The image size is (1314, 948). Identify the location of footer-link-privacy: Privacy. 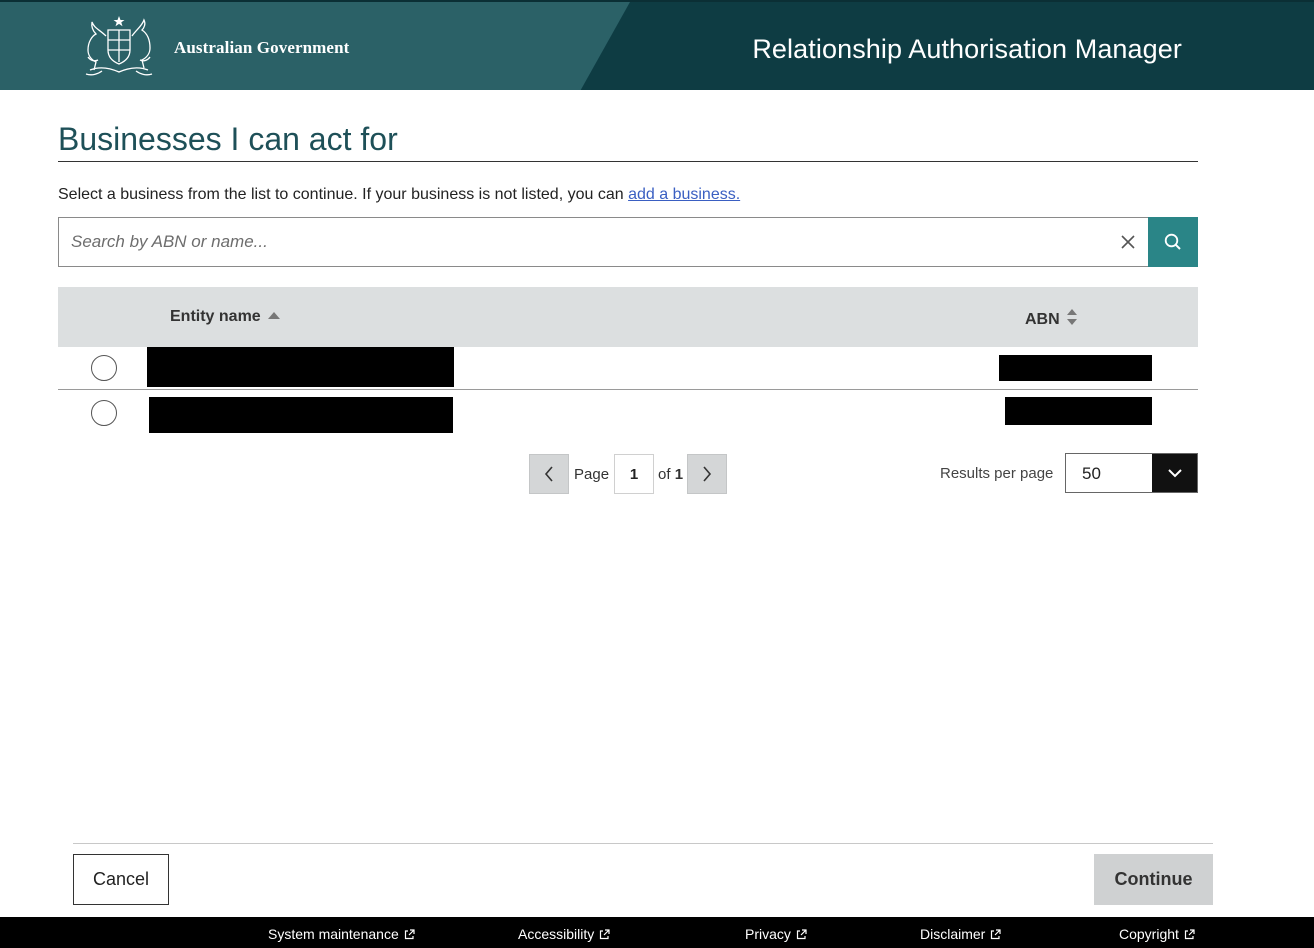
(776, 934).